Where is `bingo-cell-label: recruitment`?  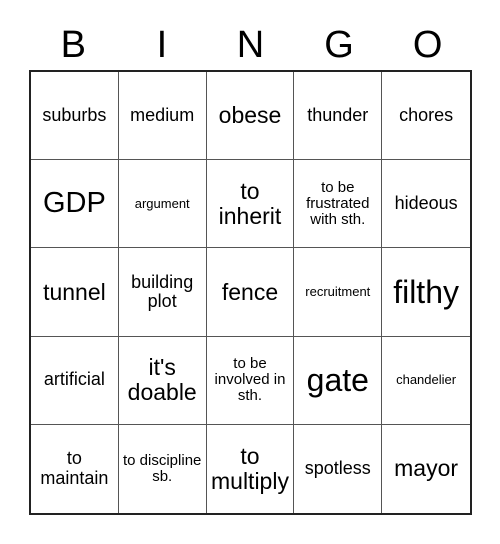
bingo-cell-label: recruitment is located at coordinates (338, 291).